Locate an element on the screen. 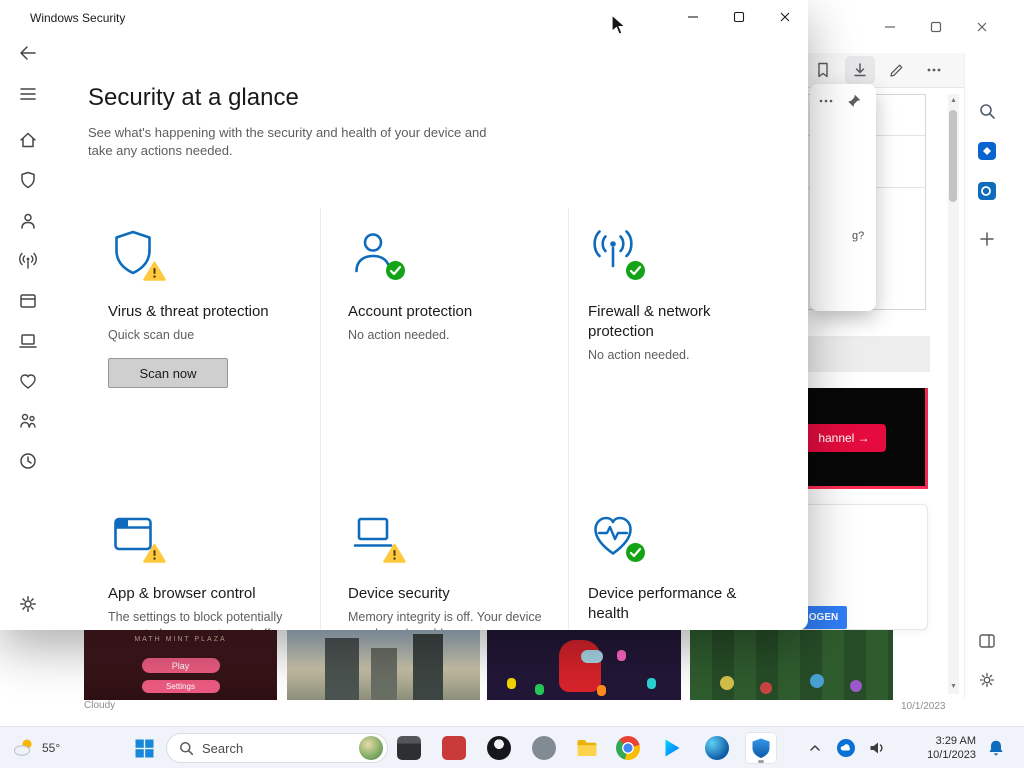  chrome-icon is located at coordinates (628, 748).